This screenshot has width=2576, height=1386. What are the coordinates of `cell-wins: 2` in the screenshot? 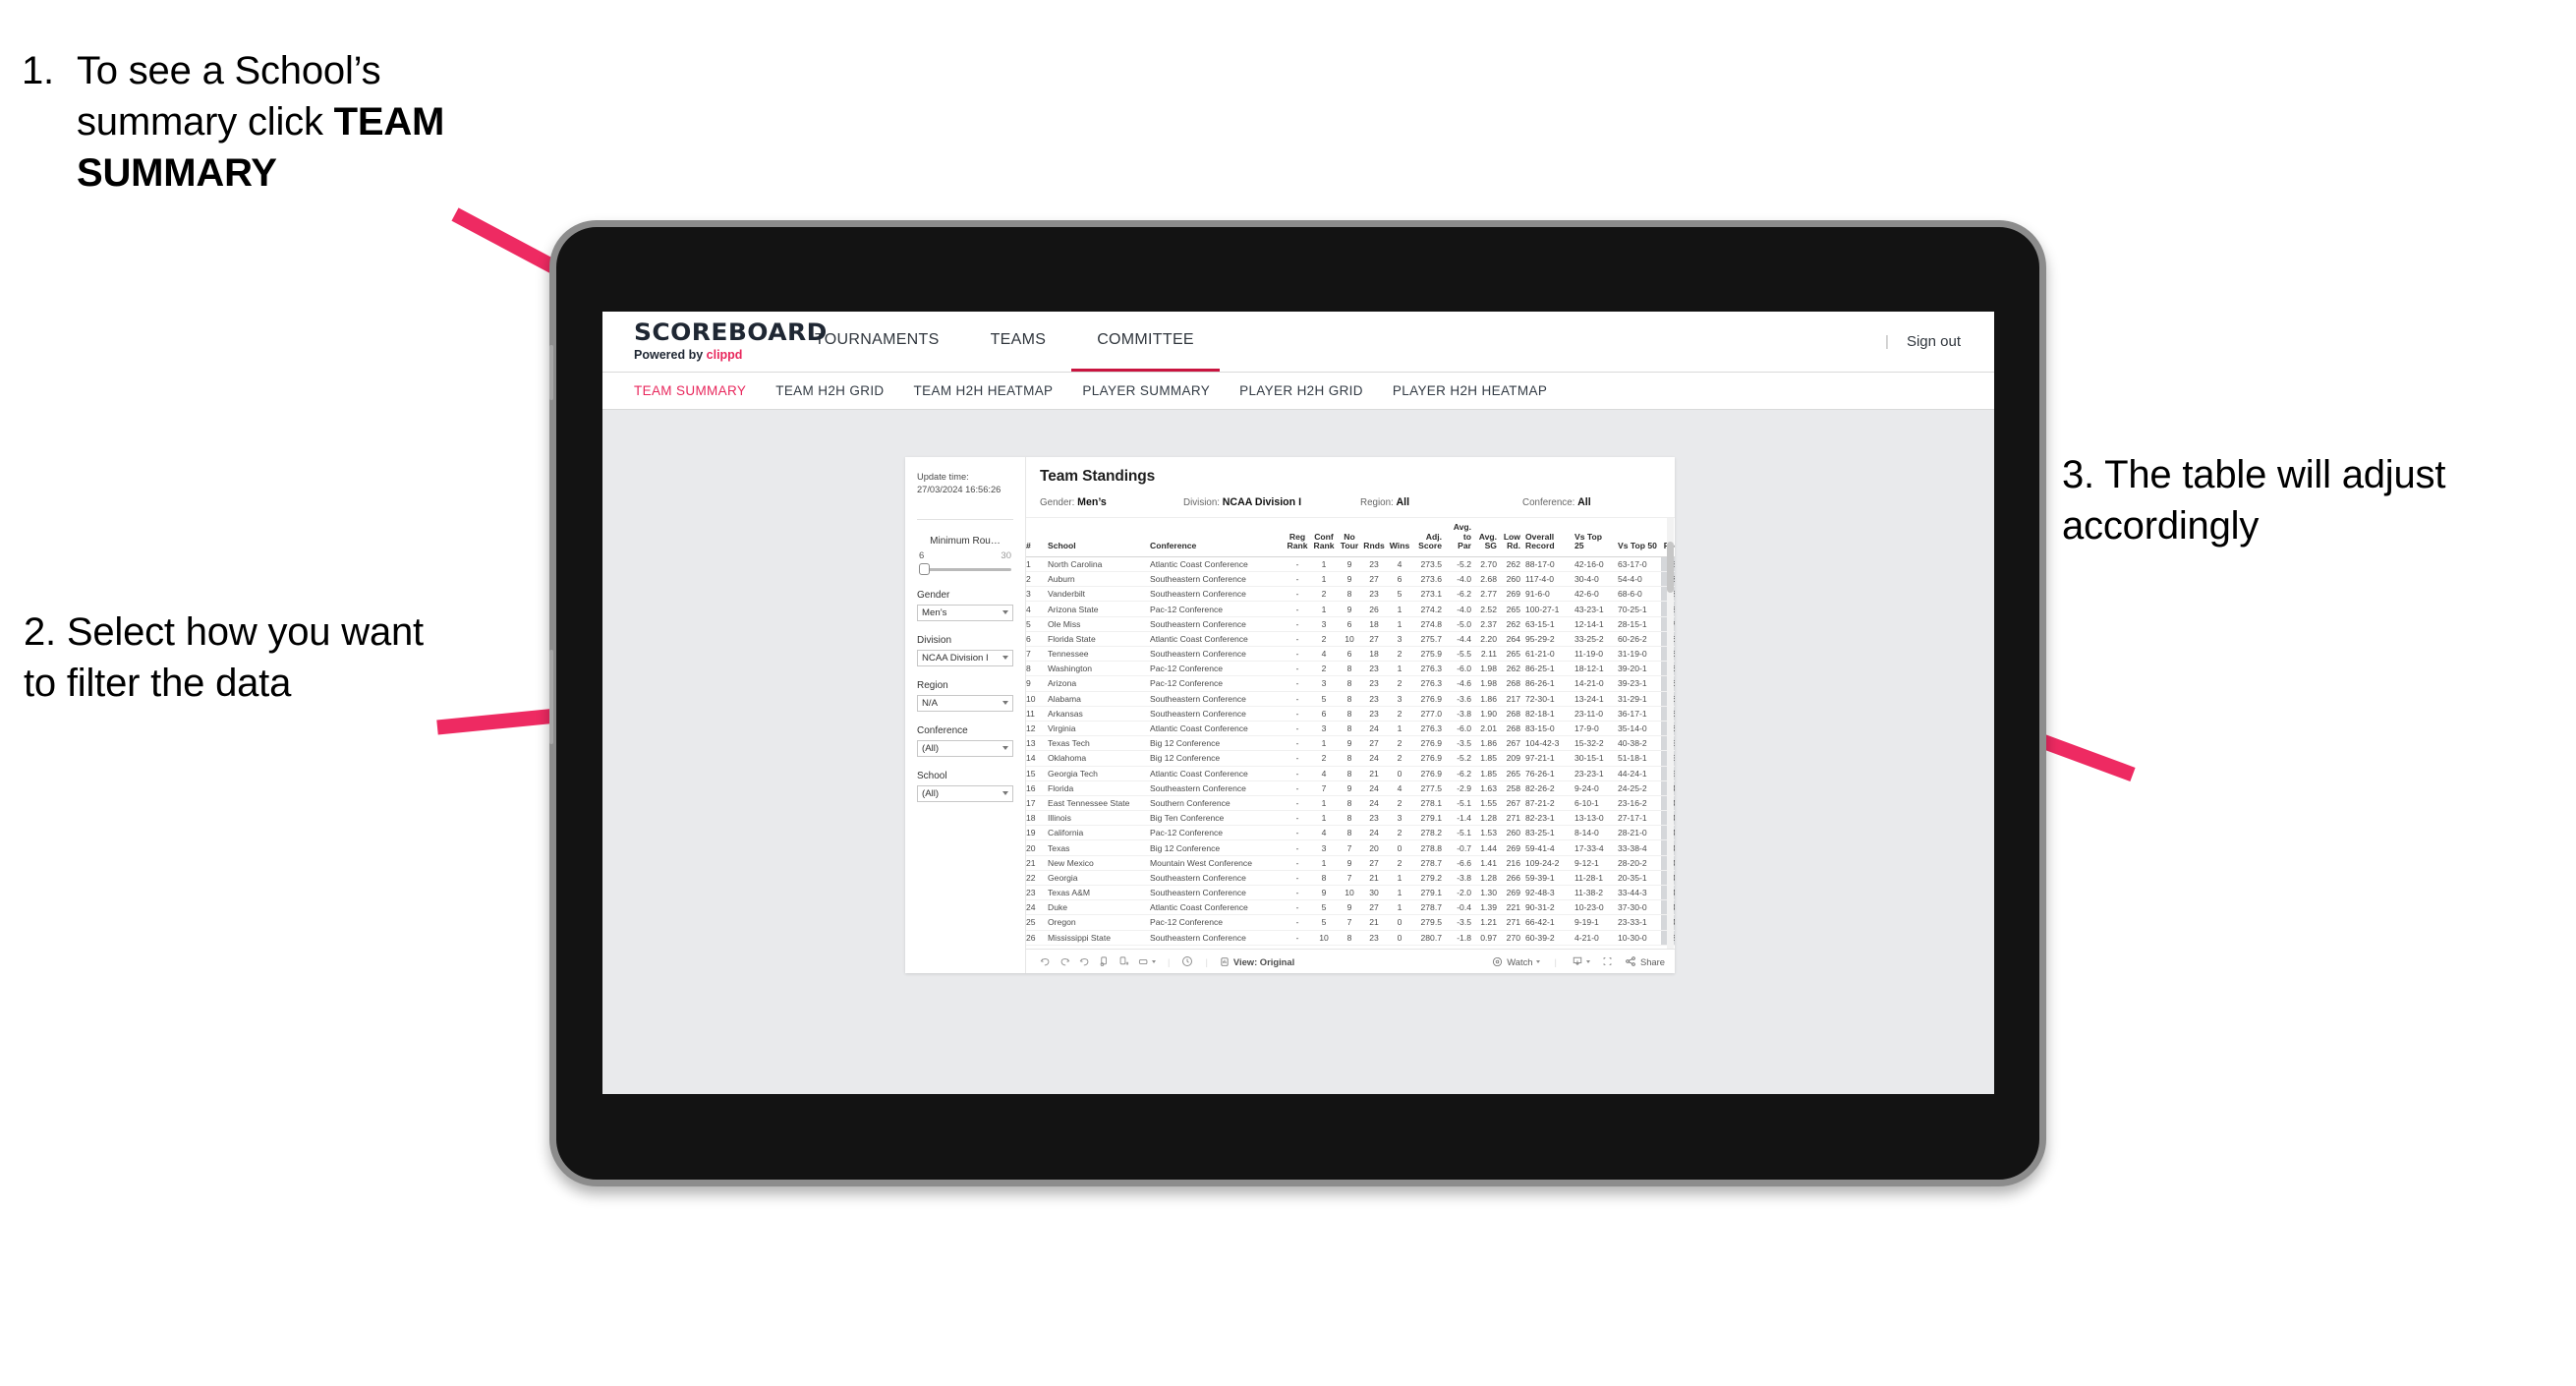 It's located at (1401, 803).